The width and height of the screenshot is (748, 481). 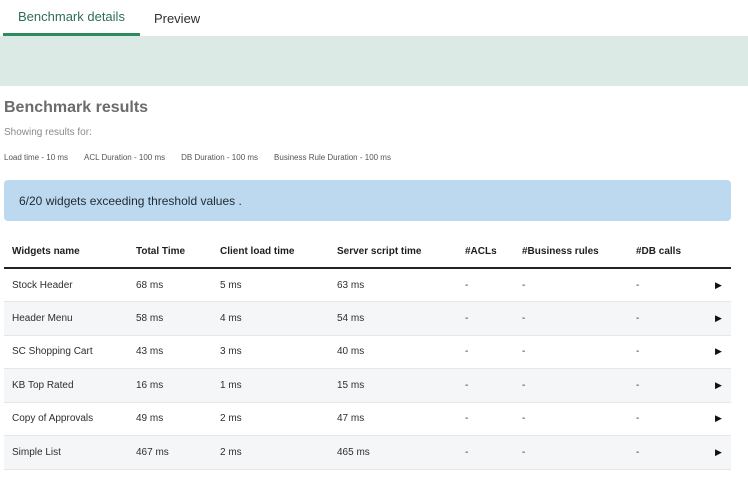 I want to click on filter-load-time: Load time - 10 ms, so click(x=36, y=157).